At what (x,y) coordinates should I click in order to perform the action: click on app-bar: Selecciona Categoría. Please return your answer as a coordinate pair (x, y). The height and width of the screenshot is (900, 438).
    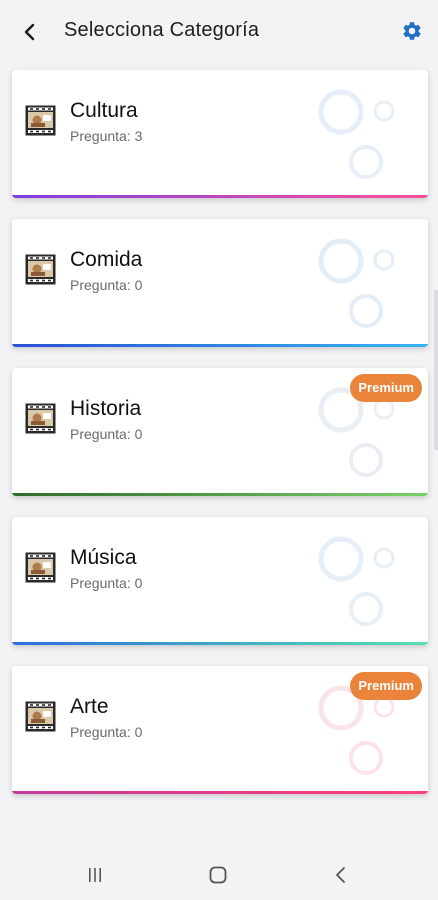
    Looking at the image, I should click on (219, 31).